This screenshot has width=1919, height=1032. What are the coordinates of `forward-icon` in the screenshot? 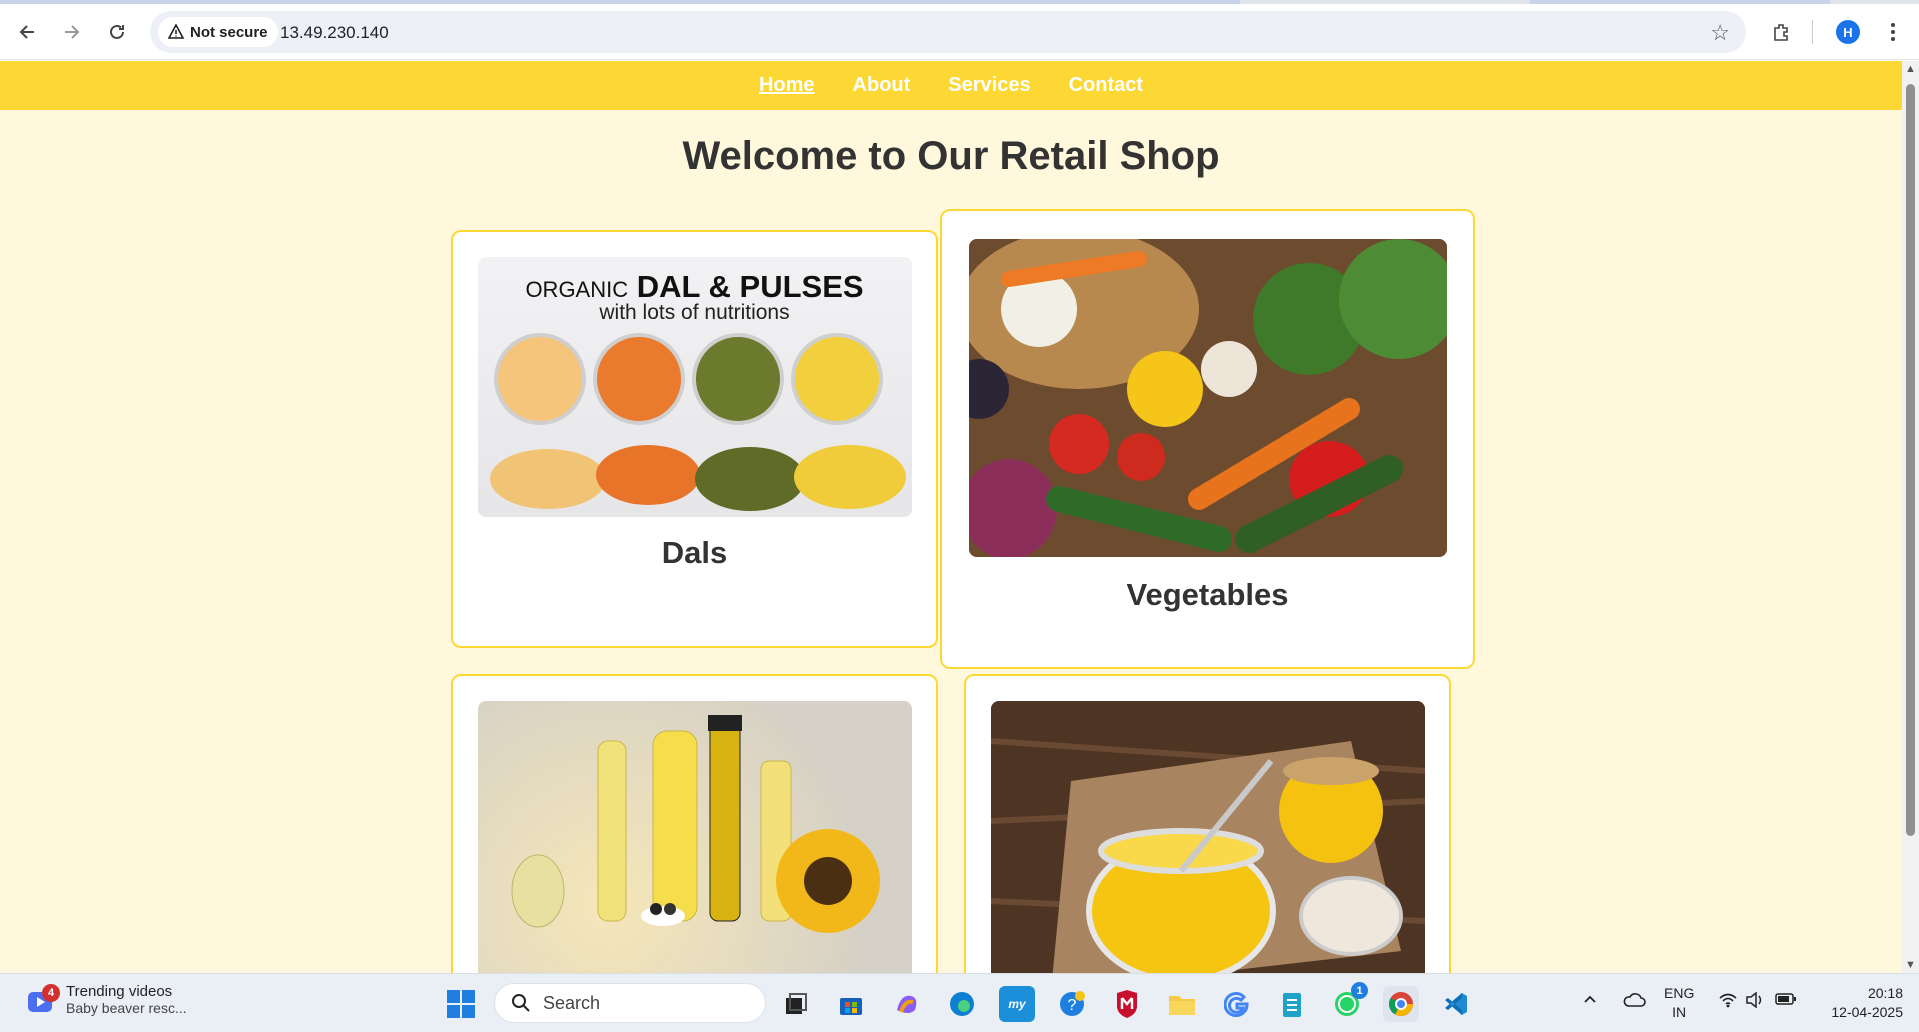 It's located at (72, 32).